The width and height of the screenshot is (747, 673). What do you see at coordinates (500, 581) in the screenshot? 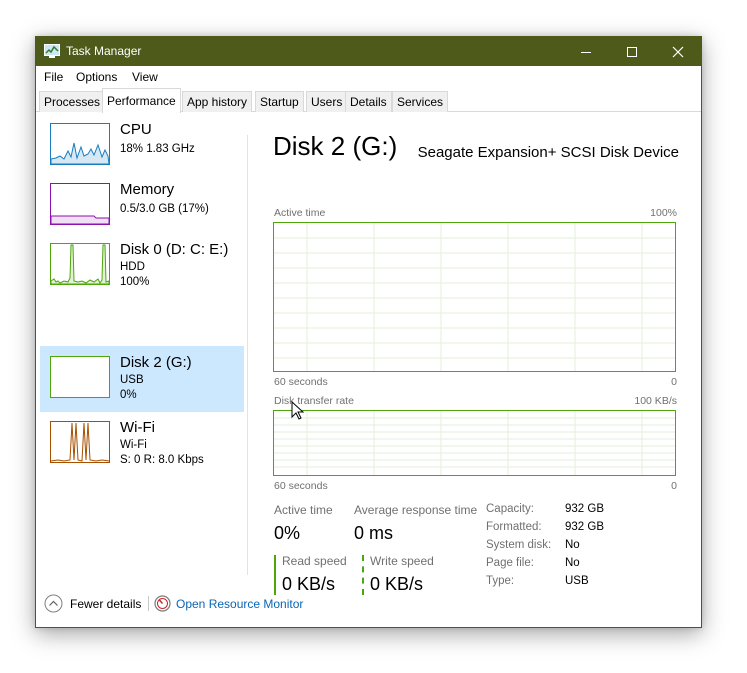
I see `type-label: Type:` at bounding box center [500, 581].